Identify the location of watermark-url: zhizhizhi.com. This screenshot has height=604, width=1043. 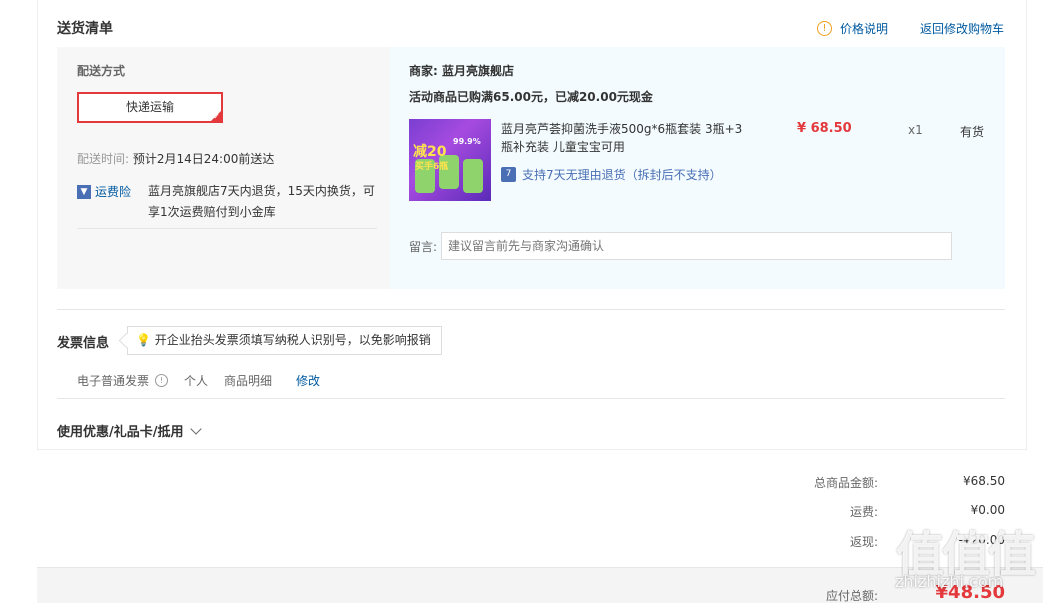
(949, 581).